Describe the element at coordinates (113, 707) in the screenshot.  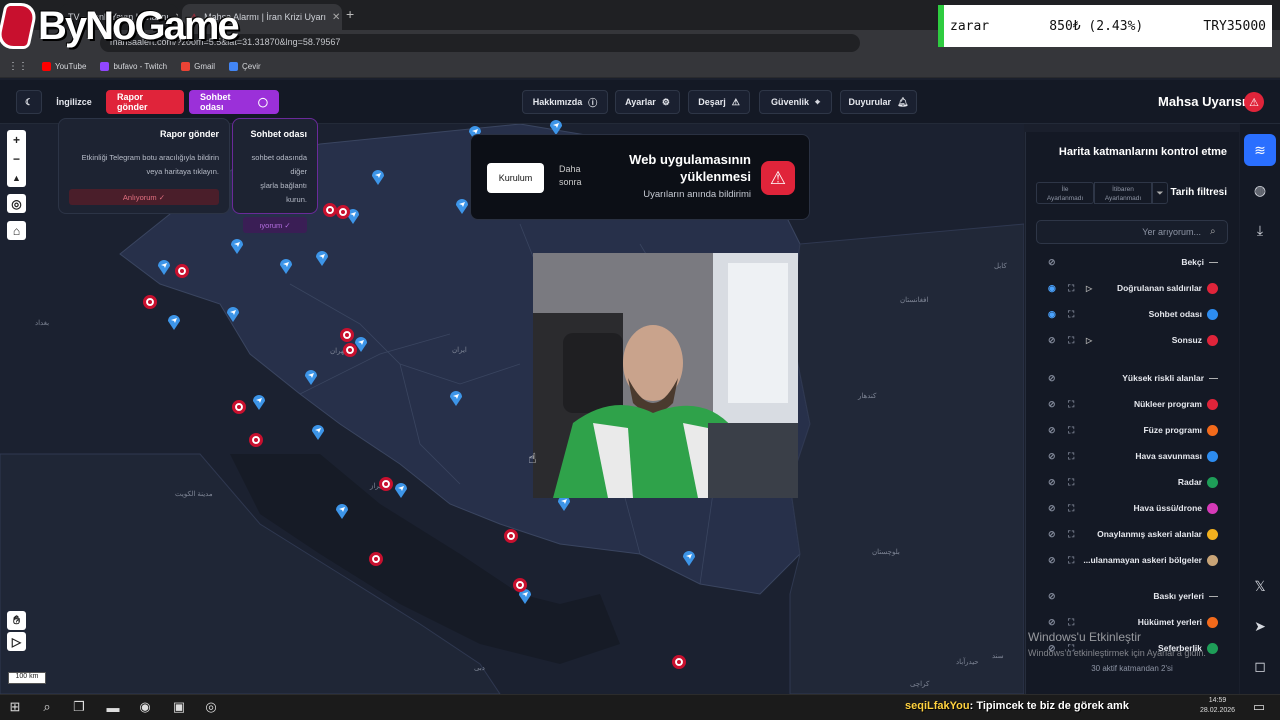
I see `file-explorer-icon: ▬` at that location.